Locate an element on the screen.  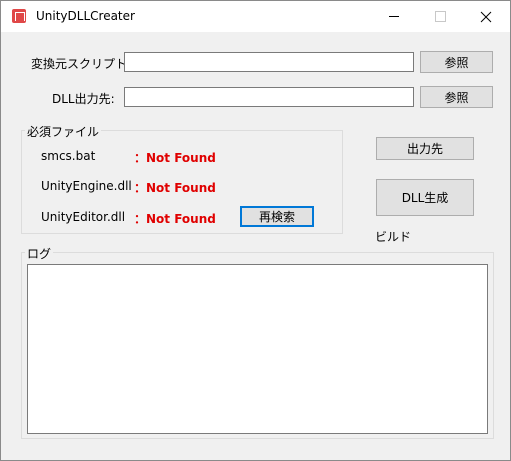
dll-output-browse-button: 参照 is located at coordinates (456, 97).